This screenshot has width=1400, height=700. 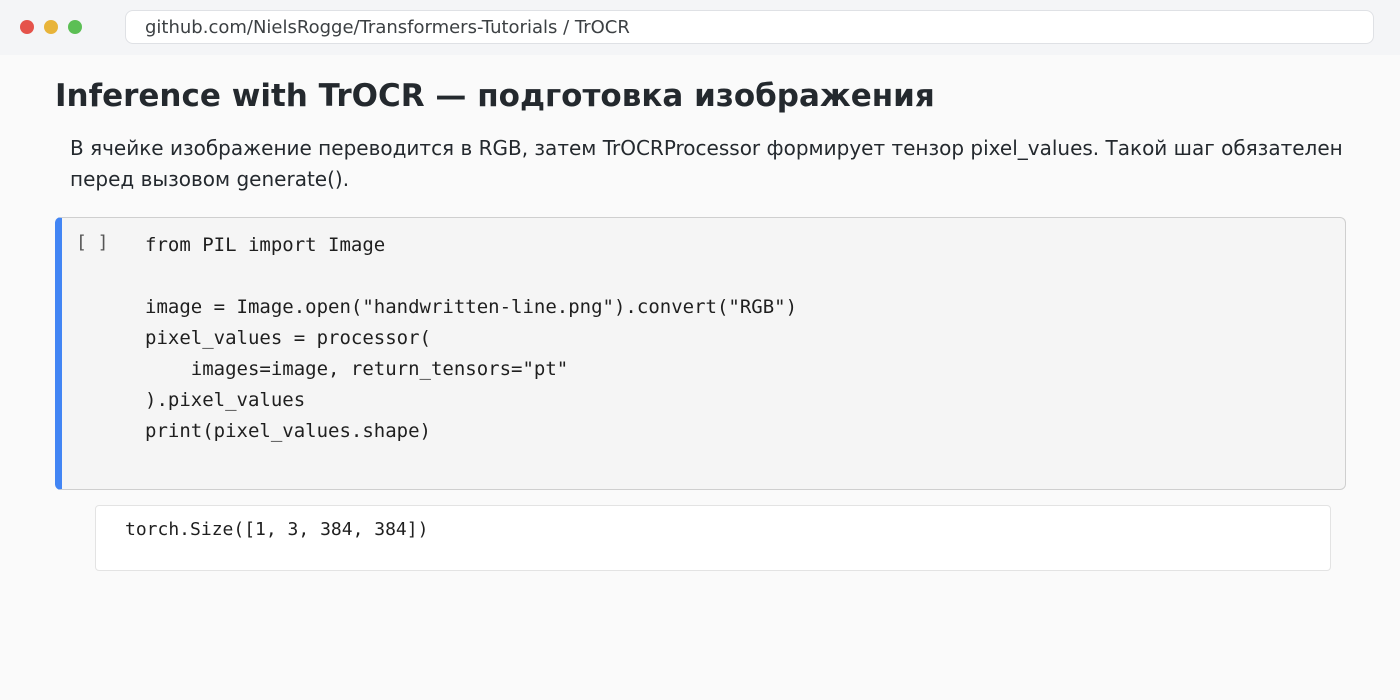 What do you see at coordinates (713, 538) in the screenshot?
I see `output-area: torch.Size([1, 3, 384, 384])` at bounding box center [713, 538].